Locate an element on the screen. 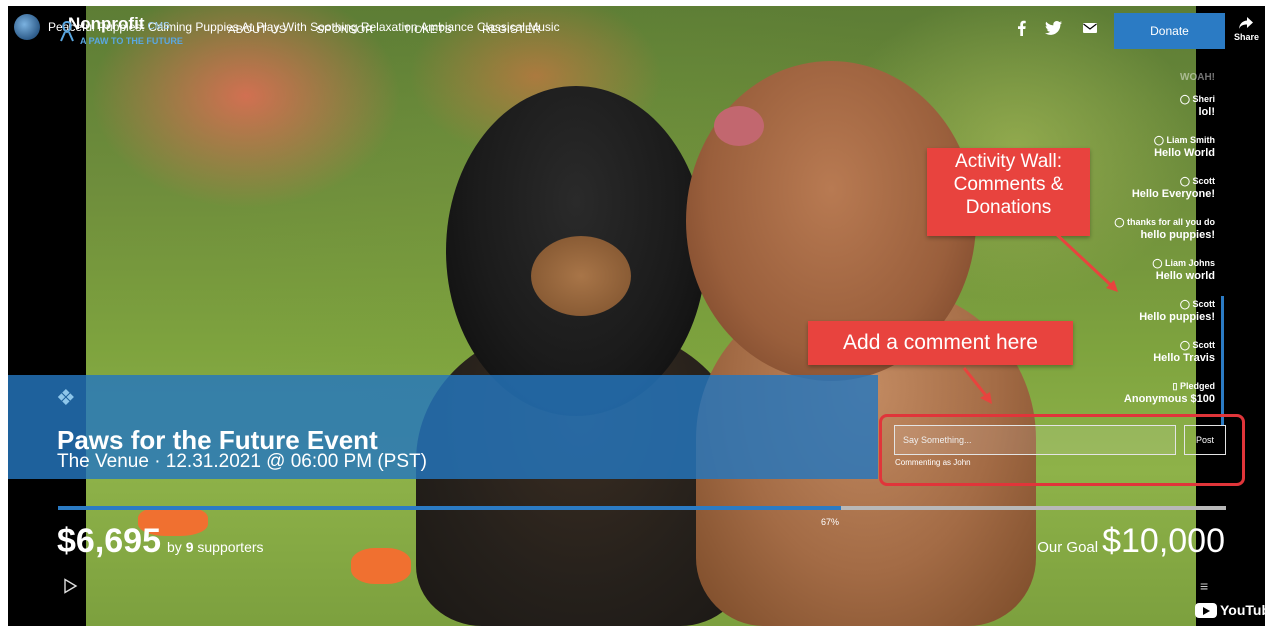 This screenshot has height=628, width=1273. nav-about-us: ABOUT US is located at coordinates (257, 30).